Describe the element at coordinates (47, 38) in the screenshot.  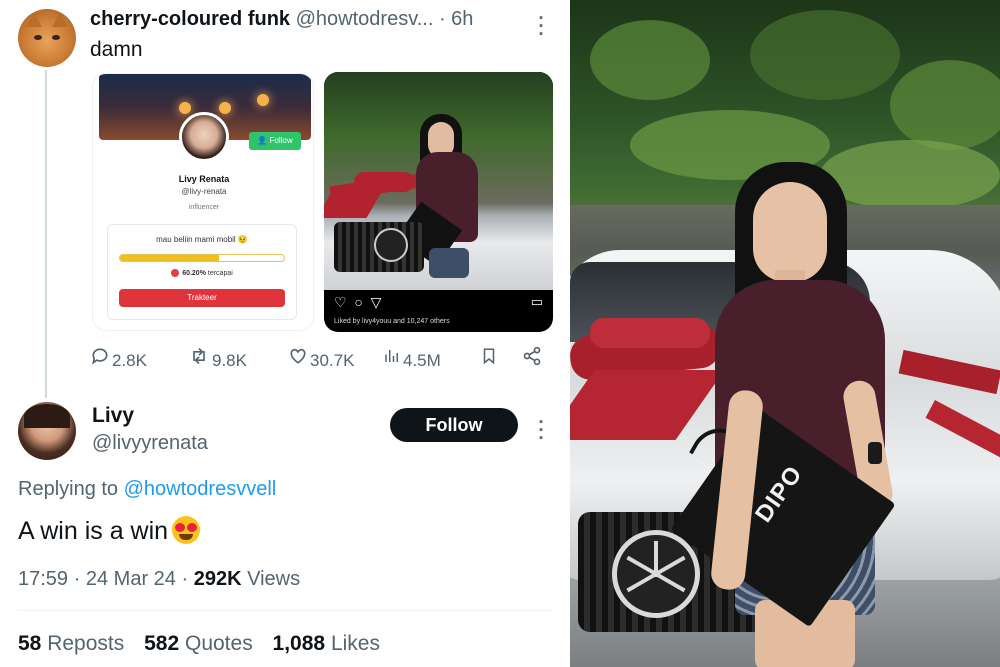
I see `author-avatar` at that location.